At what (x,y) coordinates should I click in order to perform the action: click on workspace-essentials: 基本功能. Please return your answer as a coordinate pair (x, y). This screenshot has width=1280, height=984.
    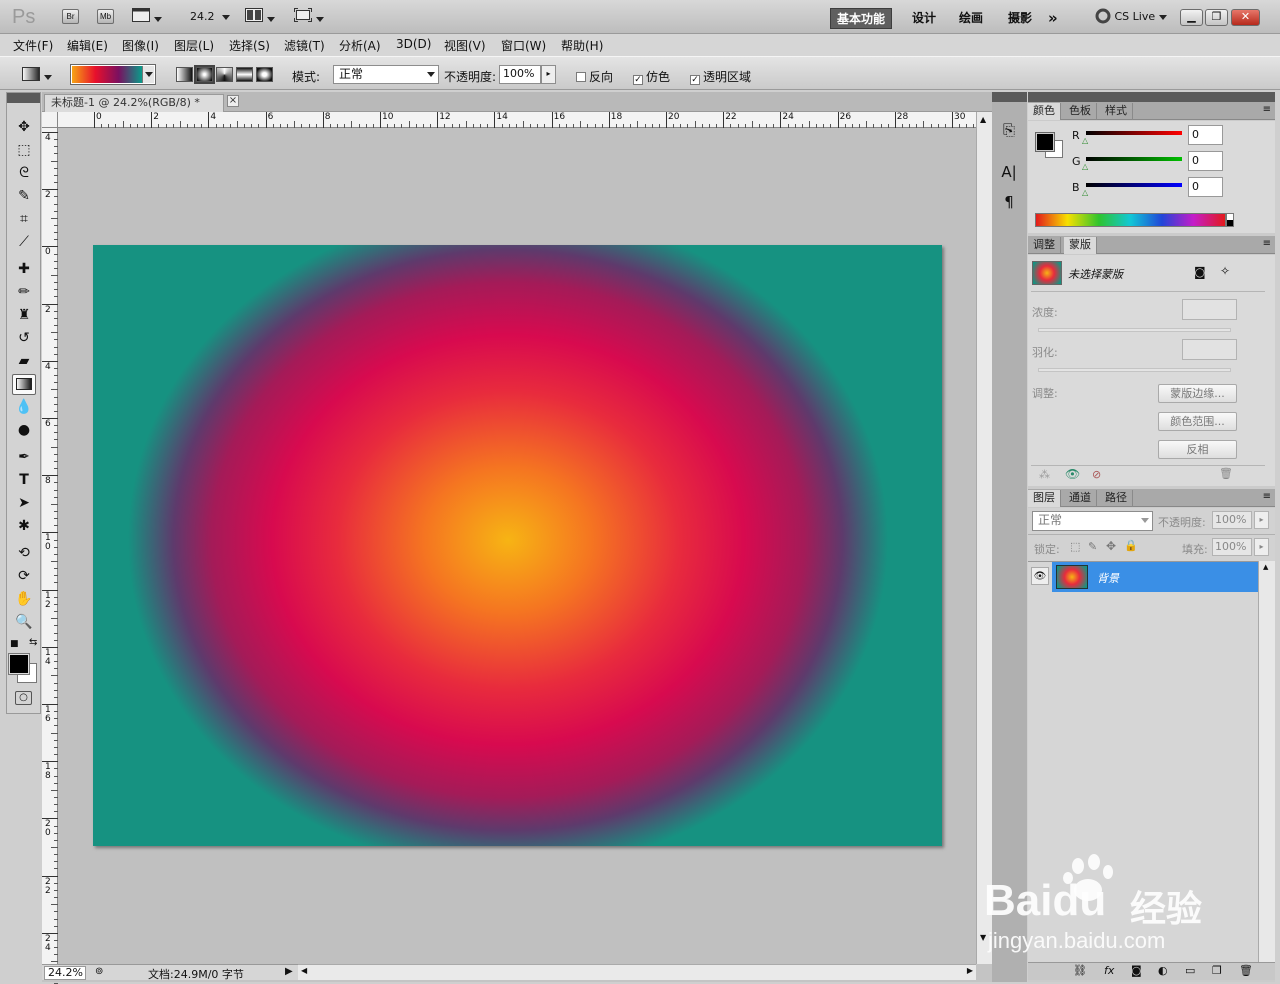
    Looking at the image, I should click on (861, 18).